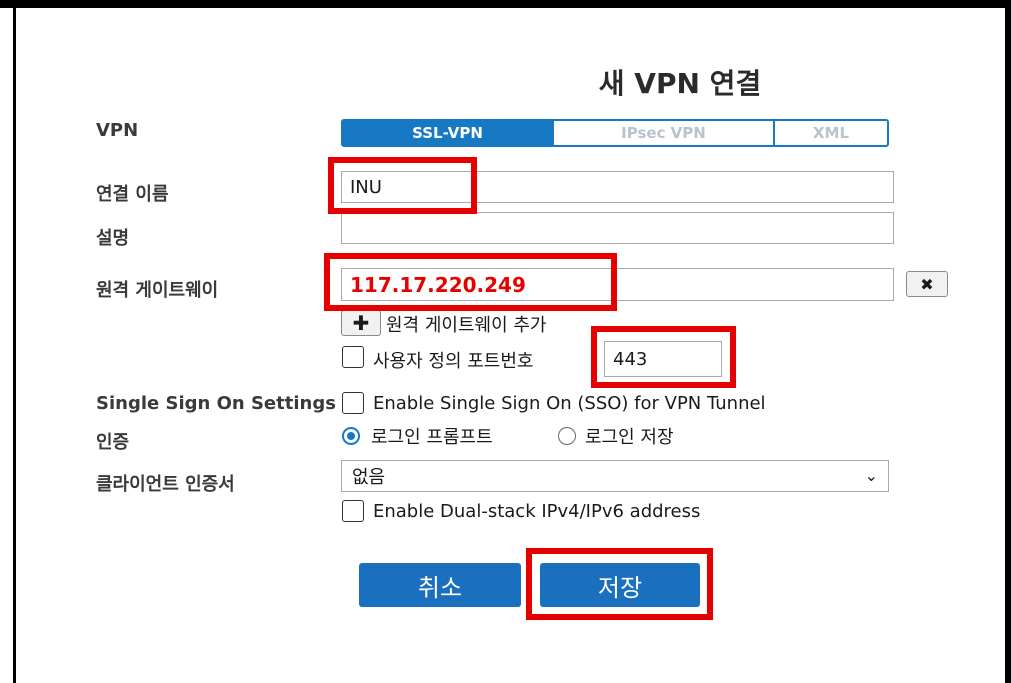 This screenshot has height=683, width=1011. Describe the element at coordinates (353, 403) in the screenshot. I see `sso-checkbox` at that location.